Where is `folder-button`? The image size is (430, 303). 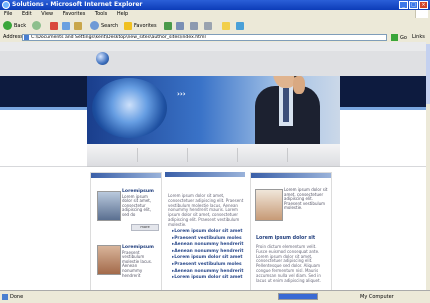
folder-button is located at coordinates (227, 25).